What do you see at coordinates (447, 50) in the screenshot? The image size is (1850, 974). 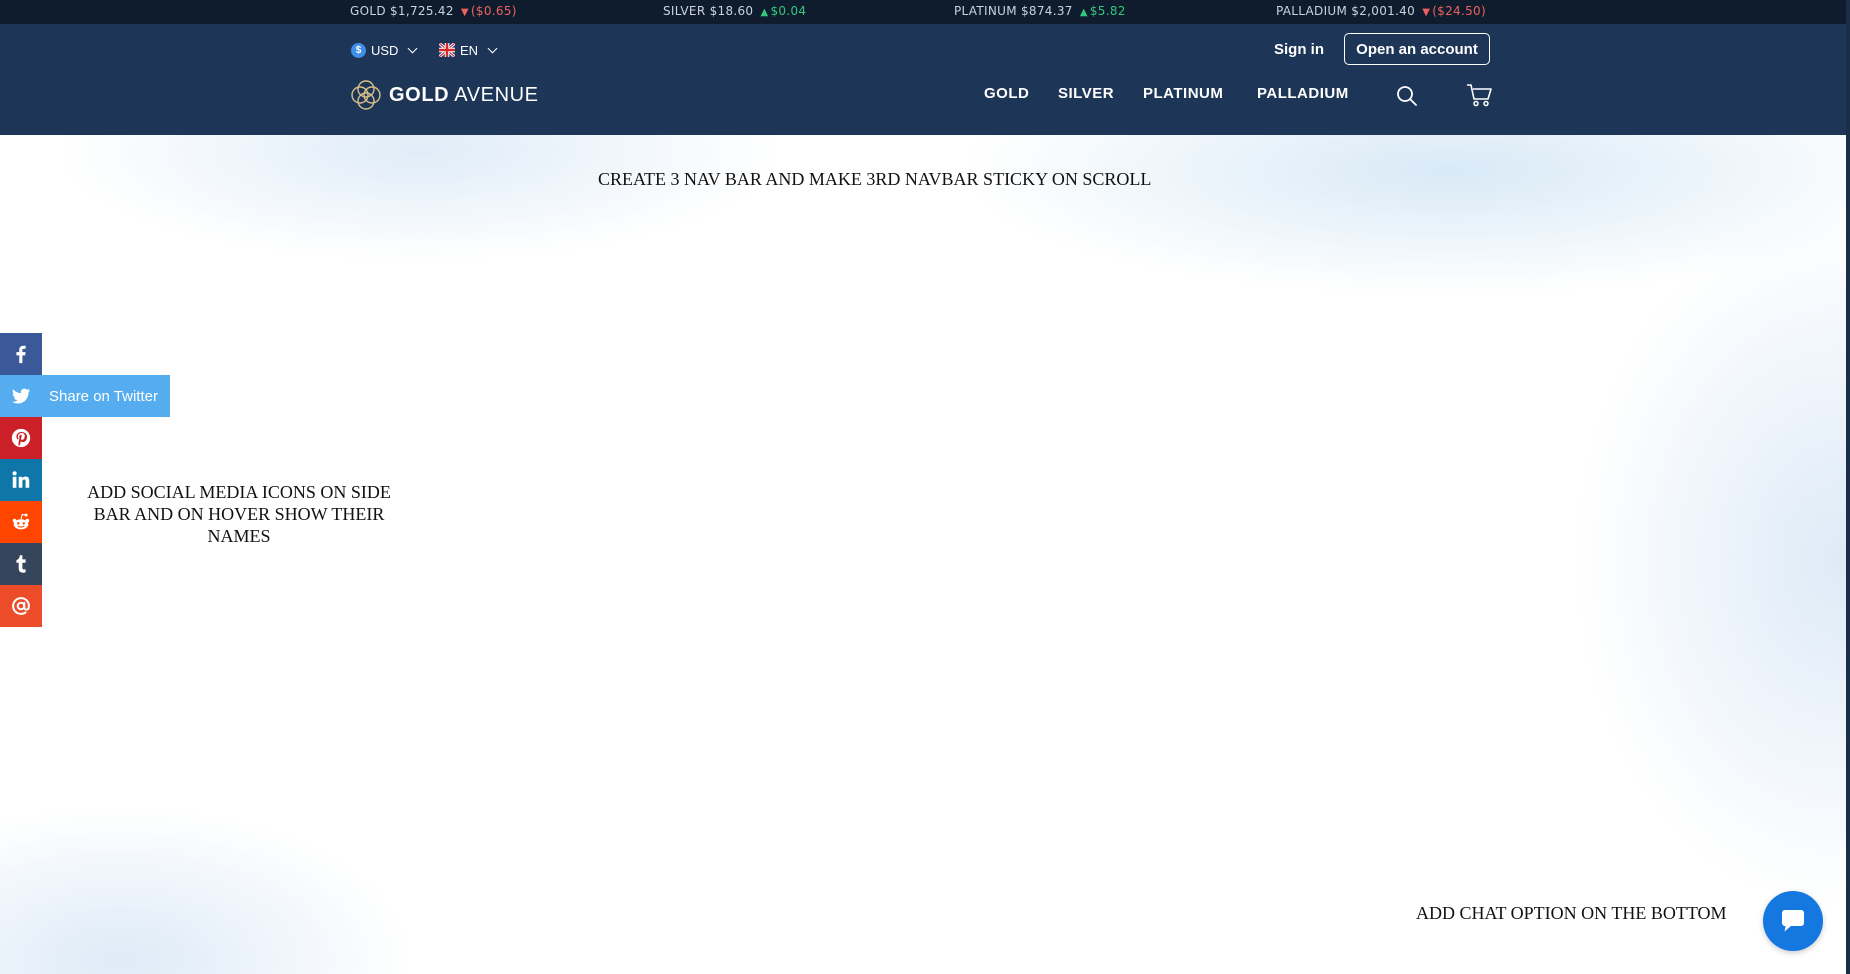 I see `uk-flag-icon` at bounding box center [447, 50].